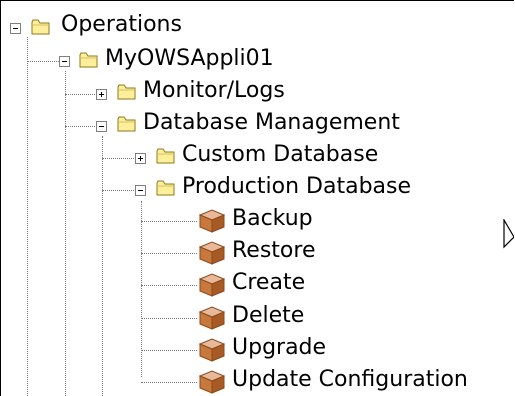 The image size is (515, 396). Describe the element at coordinates (280, 155) in the screenshot. I see `tree-node-custom-database: Custom Database` at that location.